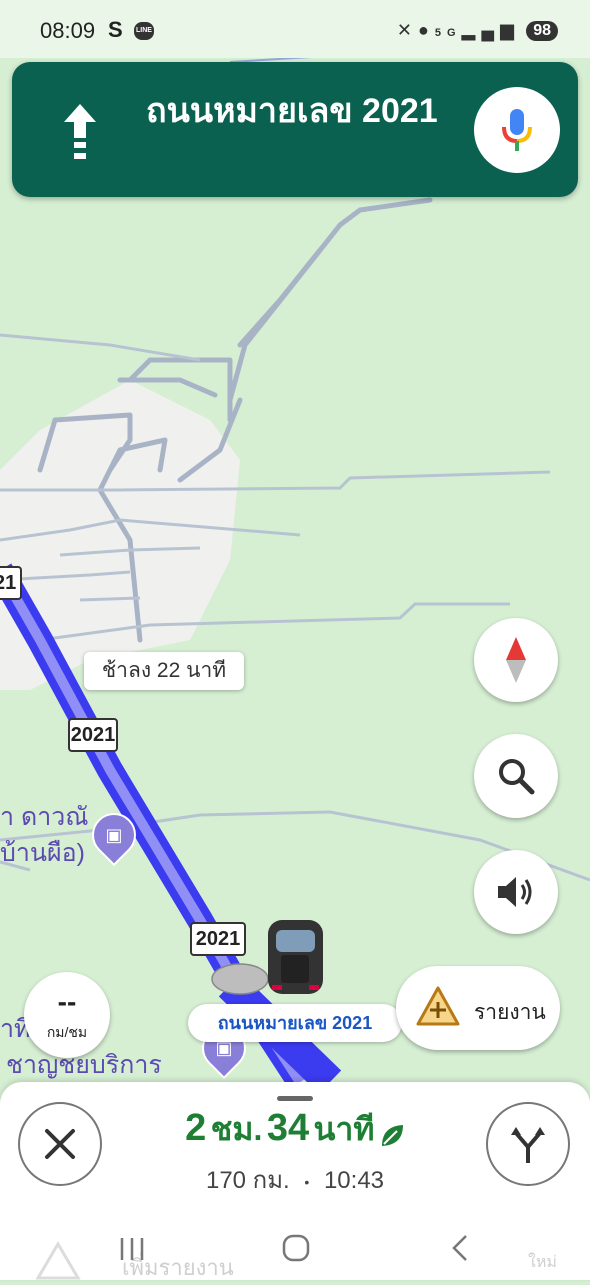 This screenshot has height=1285, width=590. I want to click on trip-distance: 170 กม., so click(247, 1180).